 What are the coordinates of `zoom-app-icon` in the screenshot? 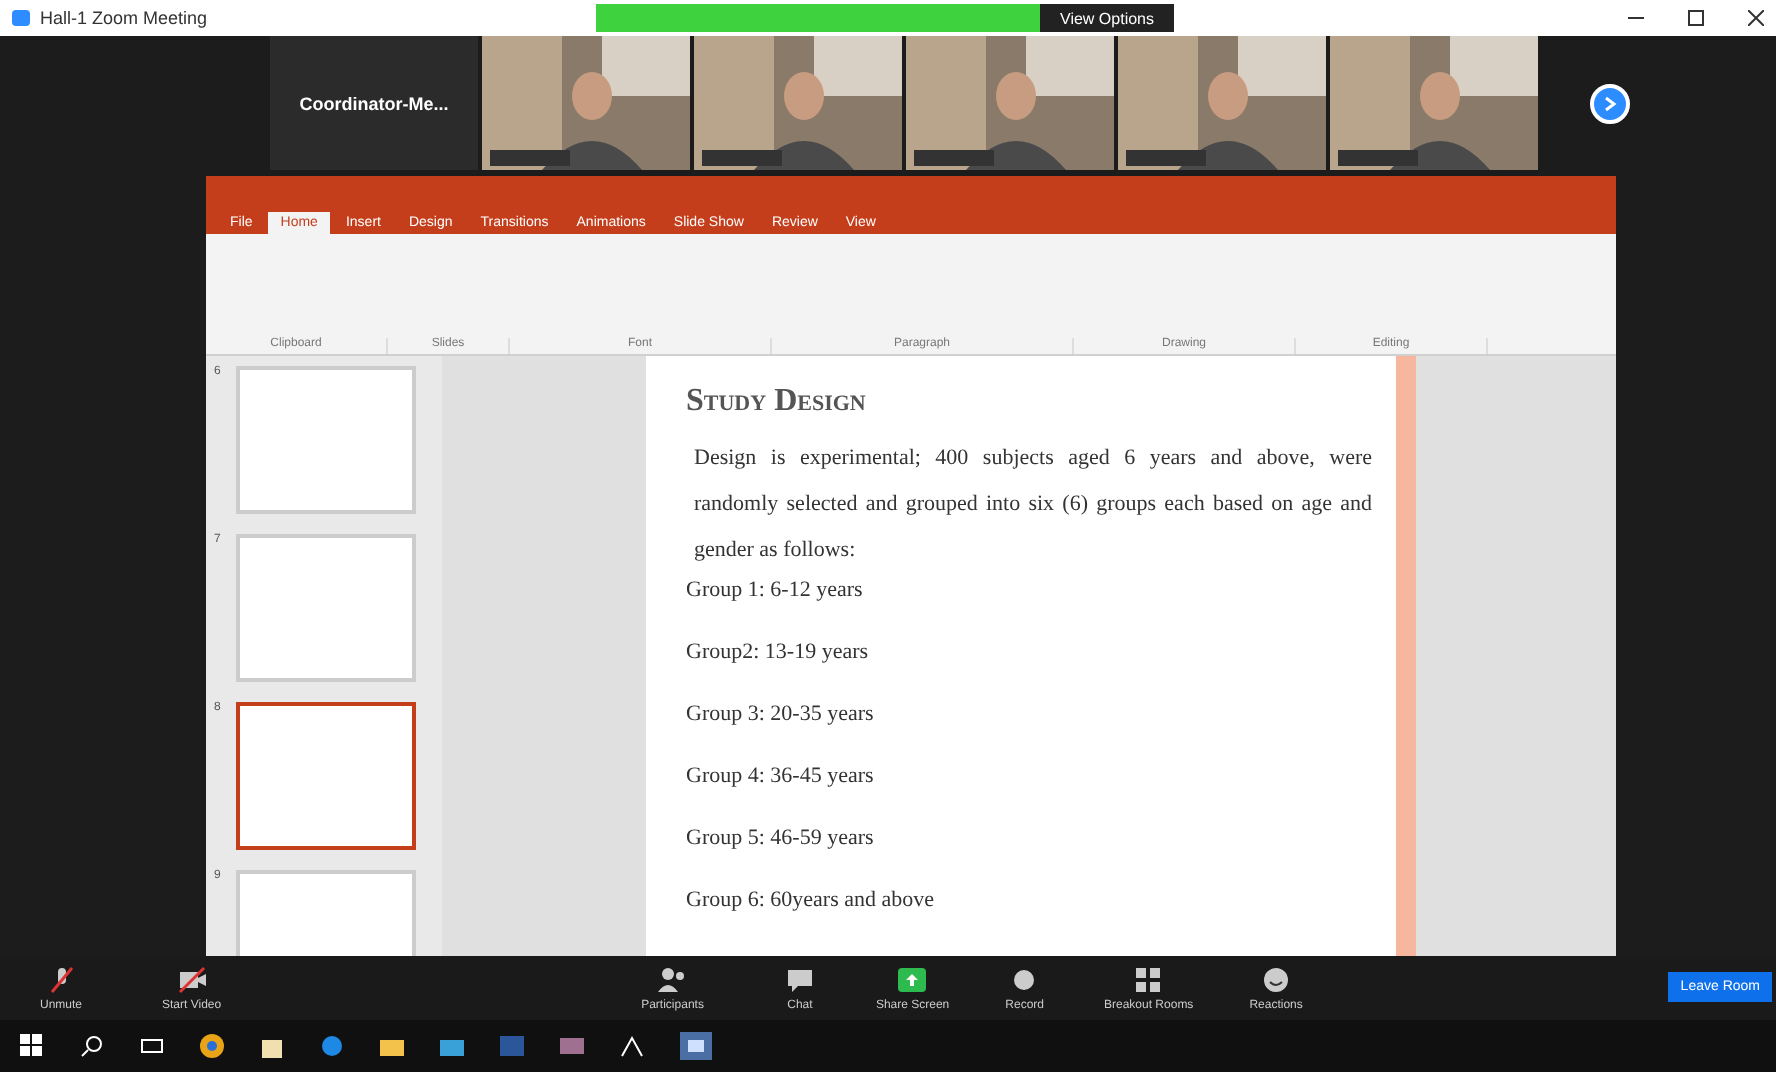 It's located at (696, 1046).